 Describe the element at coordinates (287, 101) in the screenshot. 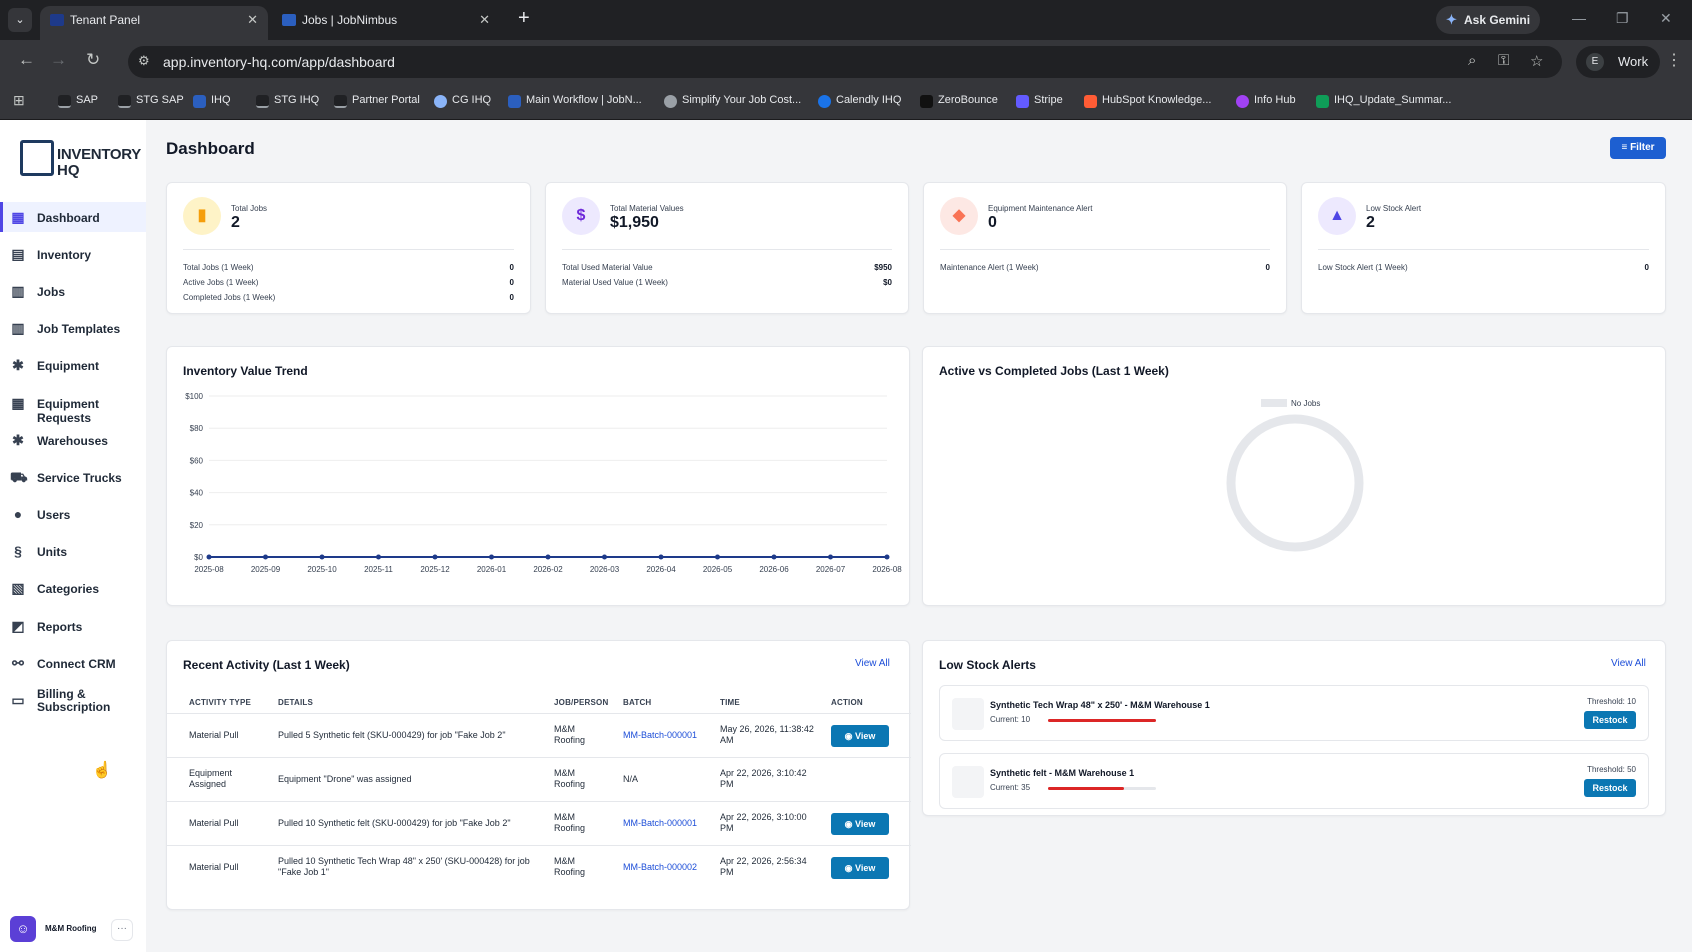

I see `bookmark-item: STG IHQ` at that location.